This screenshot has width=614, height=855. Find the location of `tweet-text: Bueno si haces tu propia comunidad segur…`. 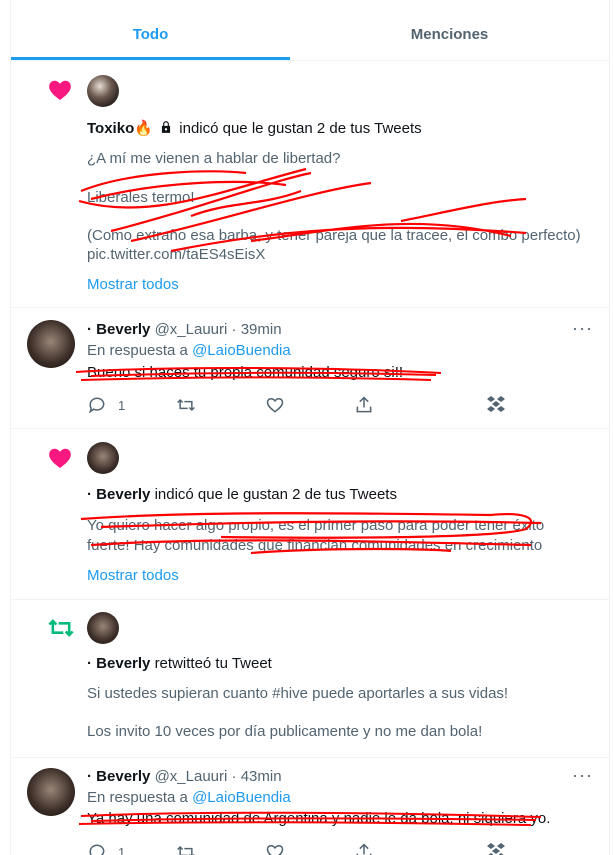

tweet-text: Bueno si haces tu propia comunidad segur… is located at coordinates (245, 372).